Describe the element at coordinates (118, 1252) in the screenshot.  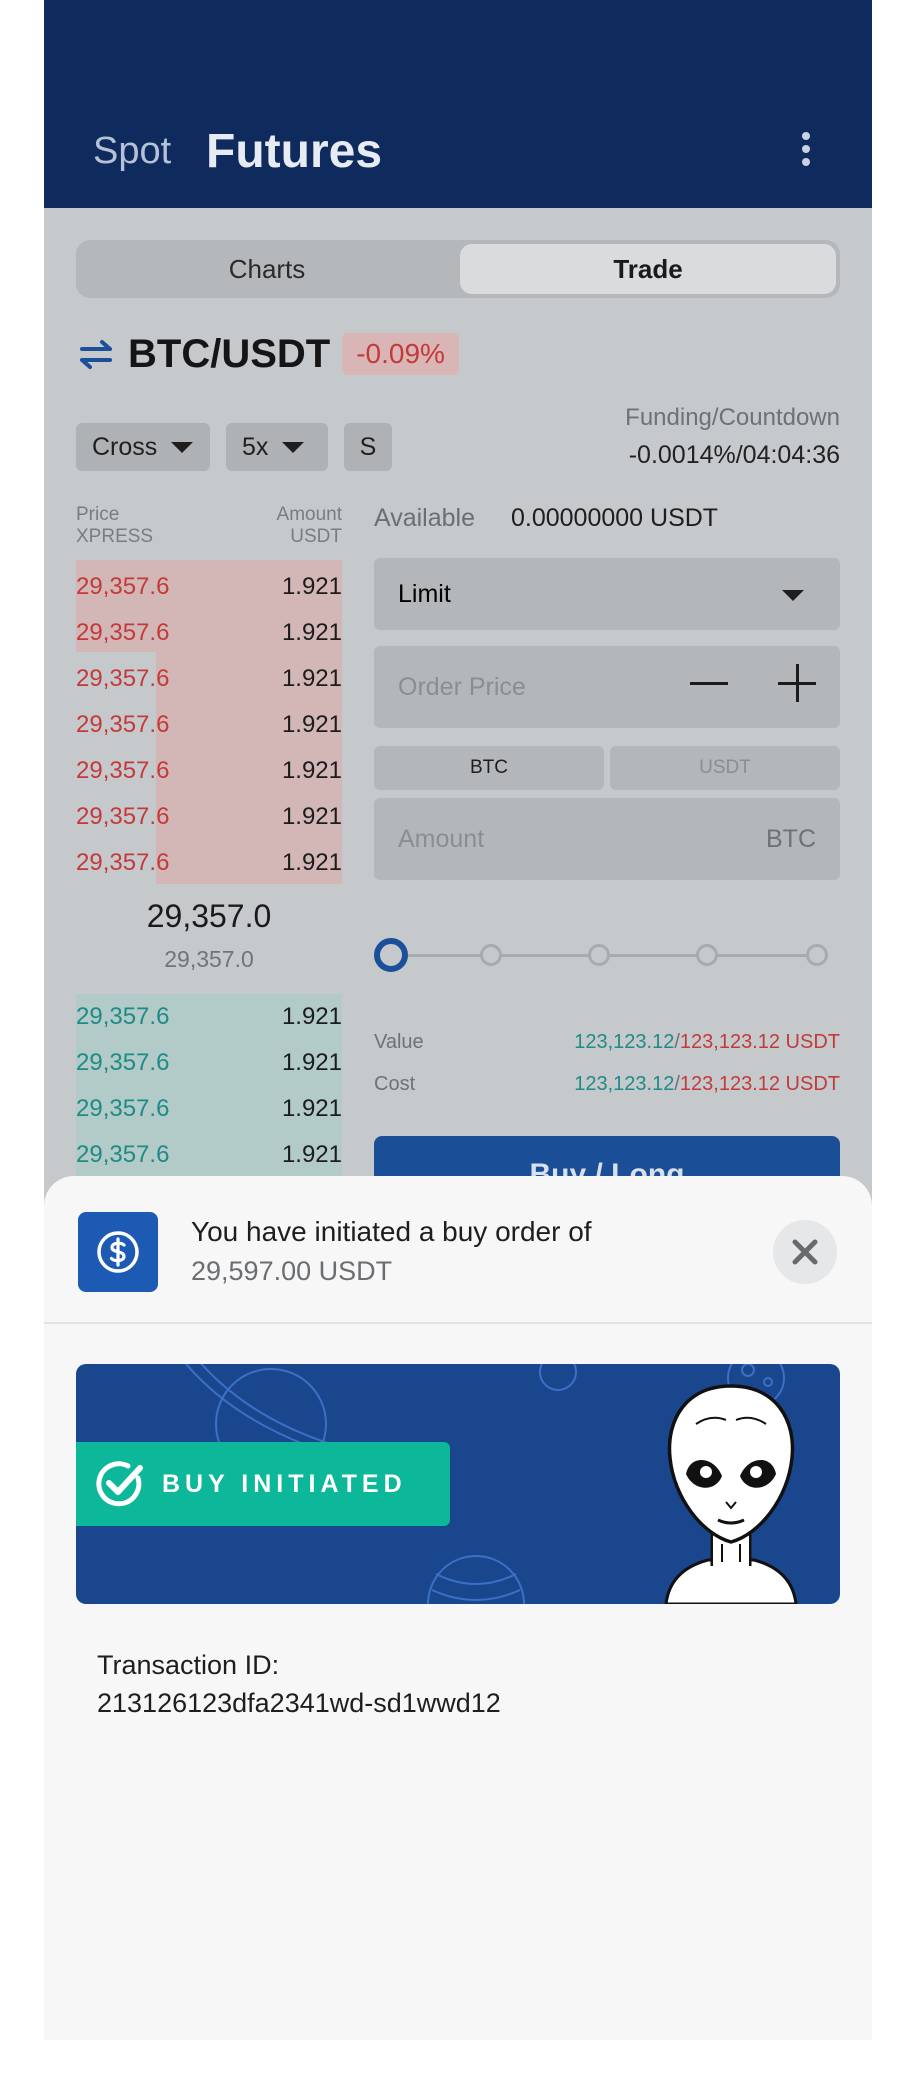
I see `dollar-circle-icon` at that location.